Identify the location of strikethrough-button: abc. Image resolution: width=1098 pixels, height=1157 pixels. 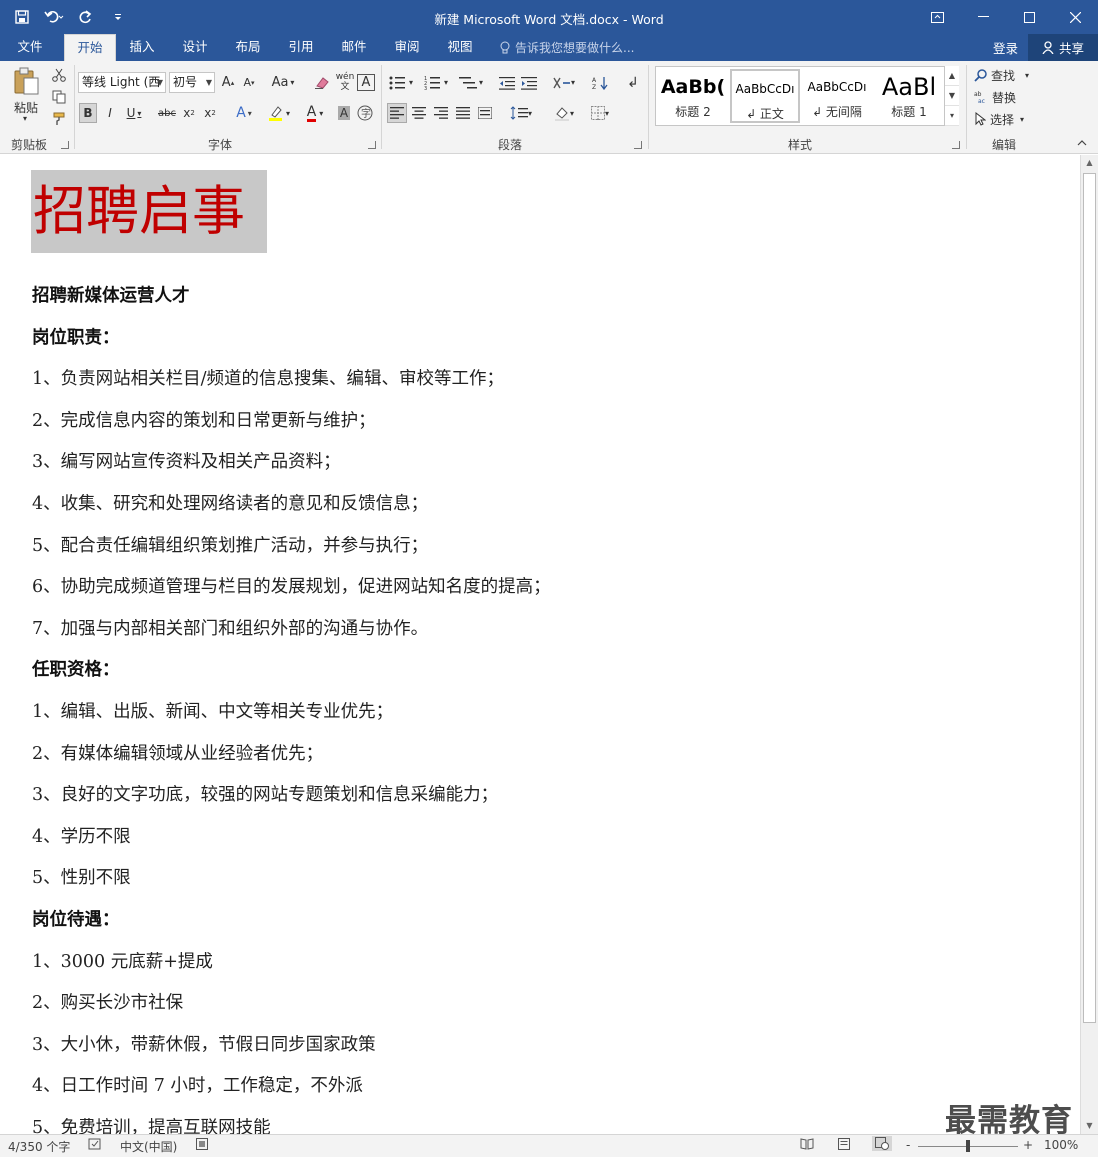
(167, 113).